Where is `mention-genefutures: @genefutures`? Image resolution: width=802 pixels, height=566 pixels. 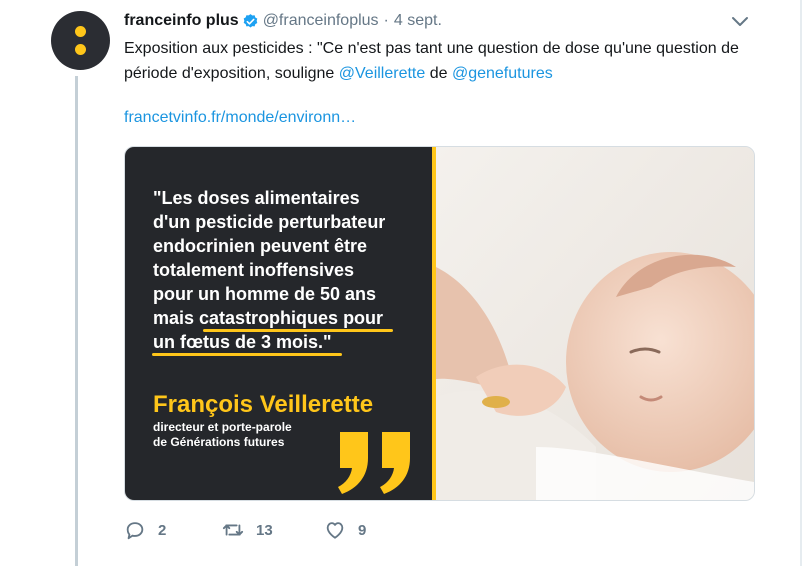 mention-genefutures: @genefutures is located at coordinates (502, 73).